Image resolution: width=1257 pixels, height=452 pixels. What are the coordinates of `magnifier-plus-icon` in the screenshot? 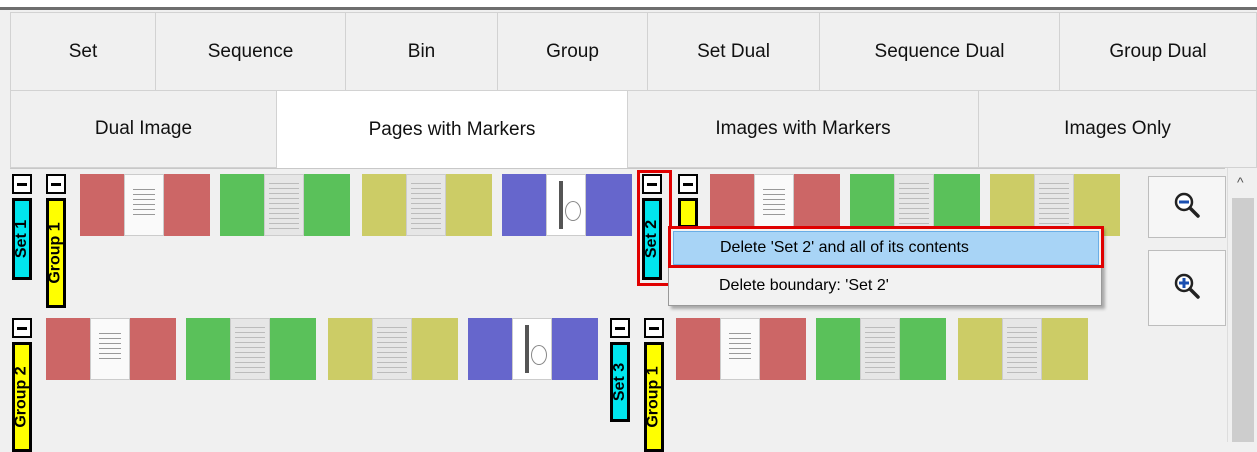 It's located at (1187, 288).